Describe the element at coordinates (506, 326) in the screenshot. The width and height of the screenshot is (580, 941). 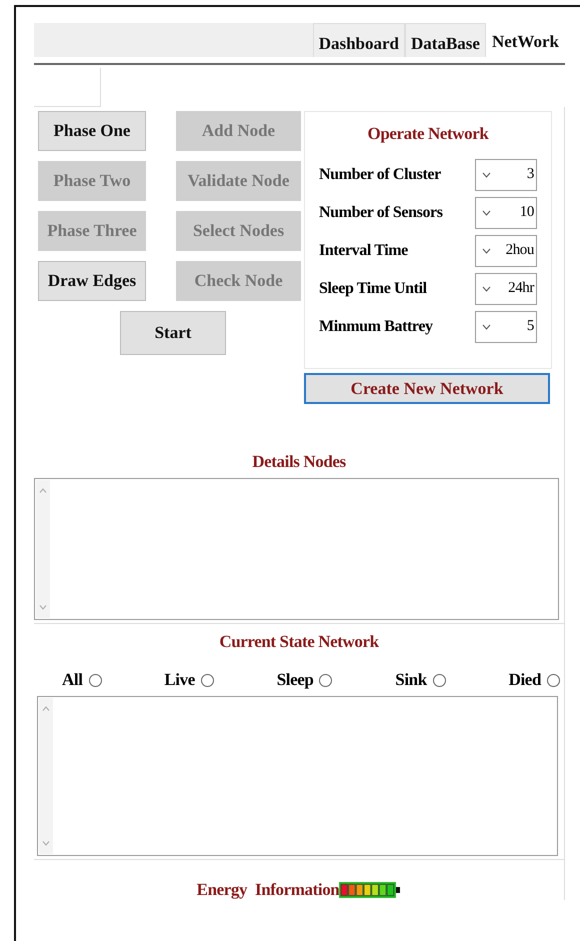
I see `number-dropdown: 5` at that location.